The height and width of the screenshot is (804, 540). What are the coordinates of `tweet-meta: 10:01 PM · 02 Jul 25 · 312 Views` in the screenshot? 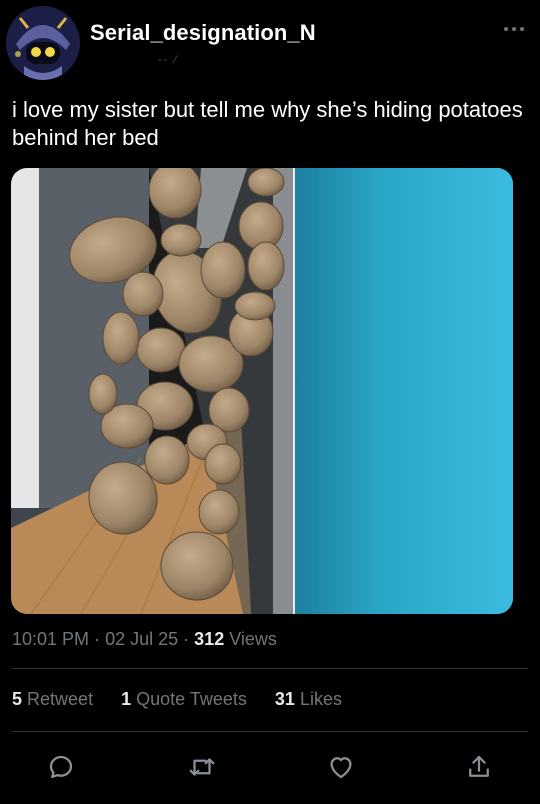 It's located at (144, 639).